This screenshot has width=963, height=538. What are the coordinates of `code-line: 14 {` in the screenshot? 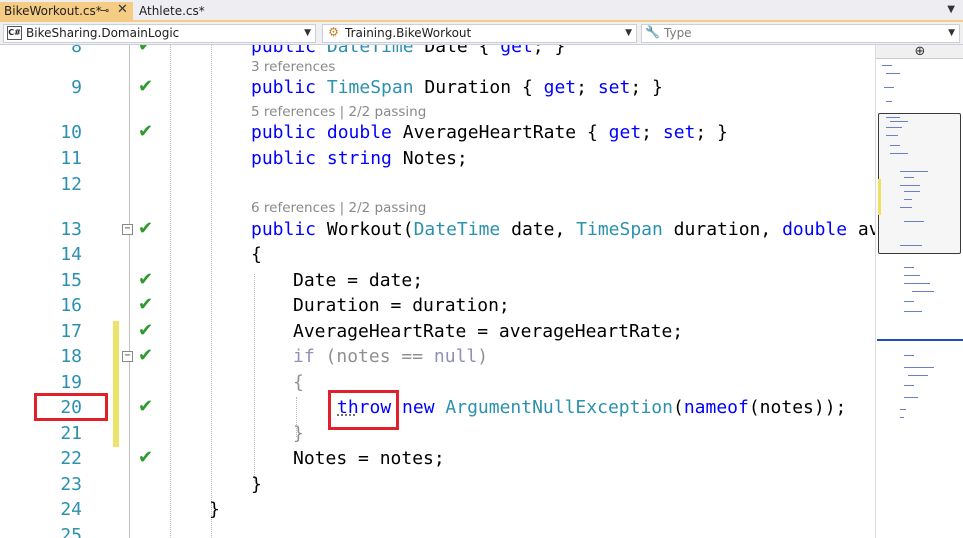 It's located at (437, 254).